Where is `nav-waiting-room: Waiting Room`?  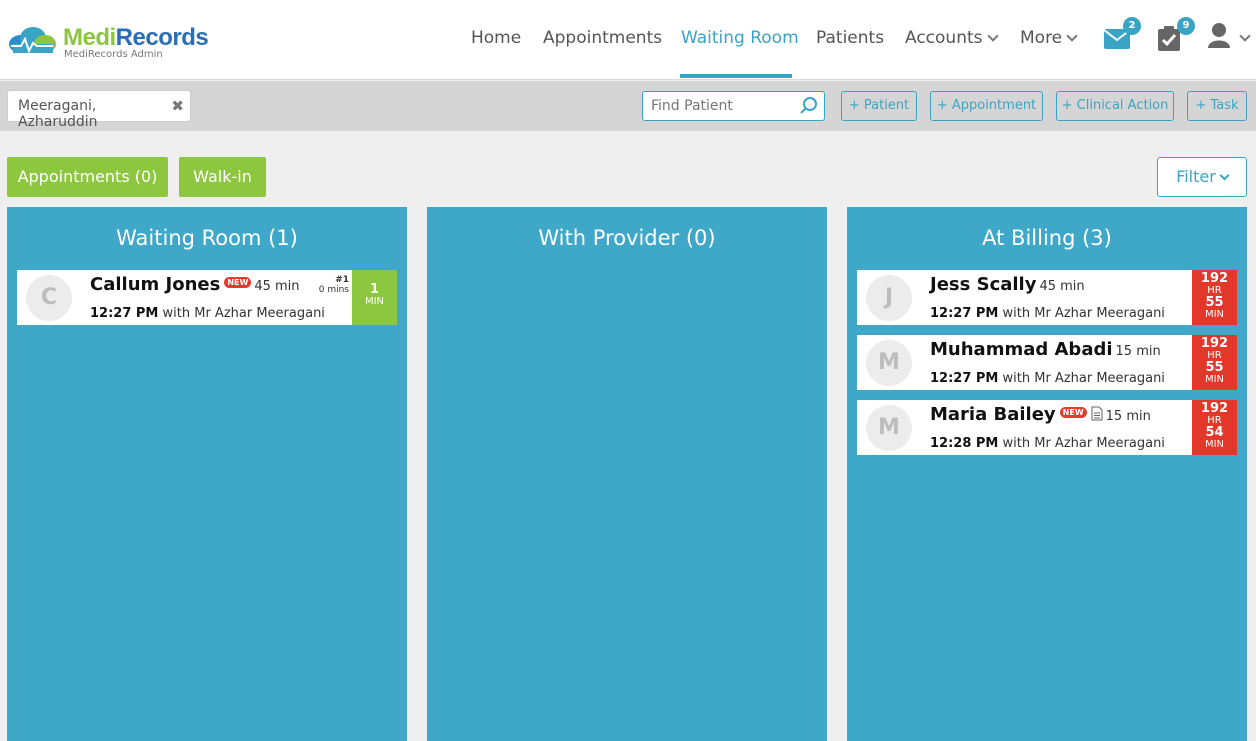
nav-waiting-room: Waiting Room is located at coordinates (740, 38).